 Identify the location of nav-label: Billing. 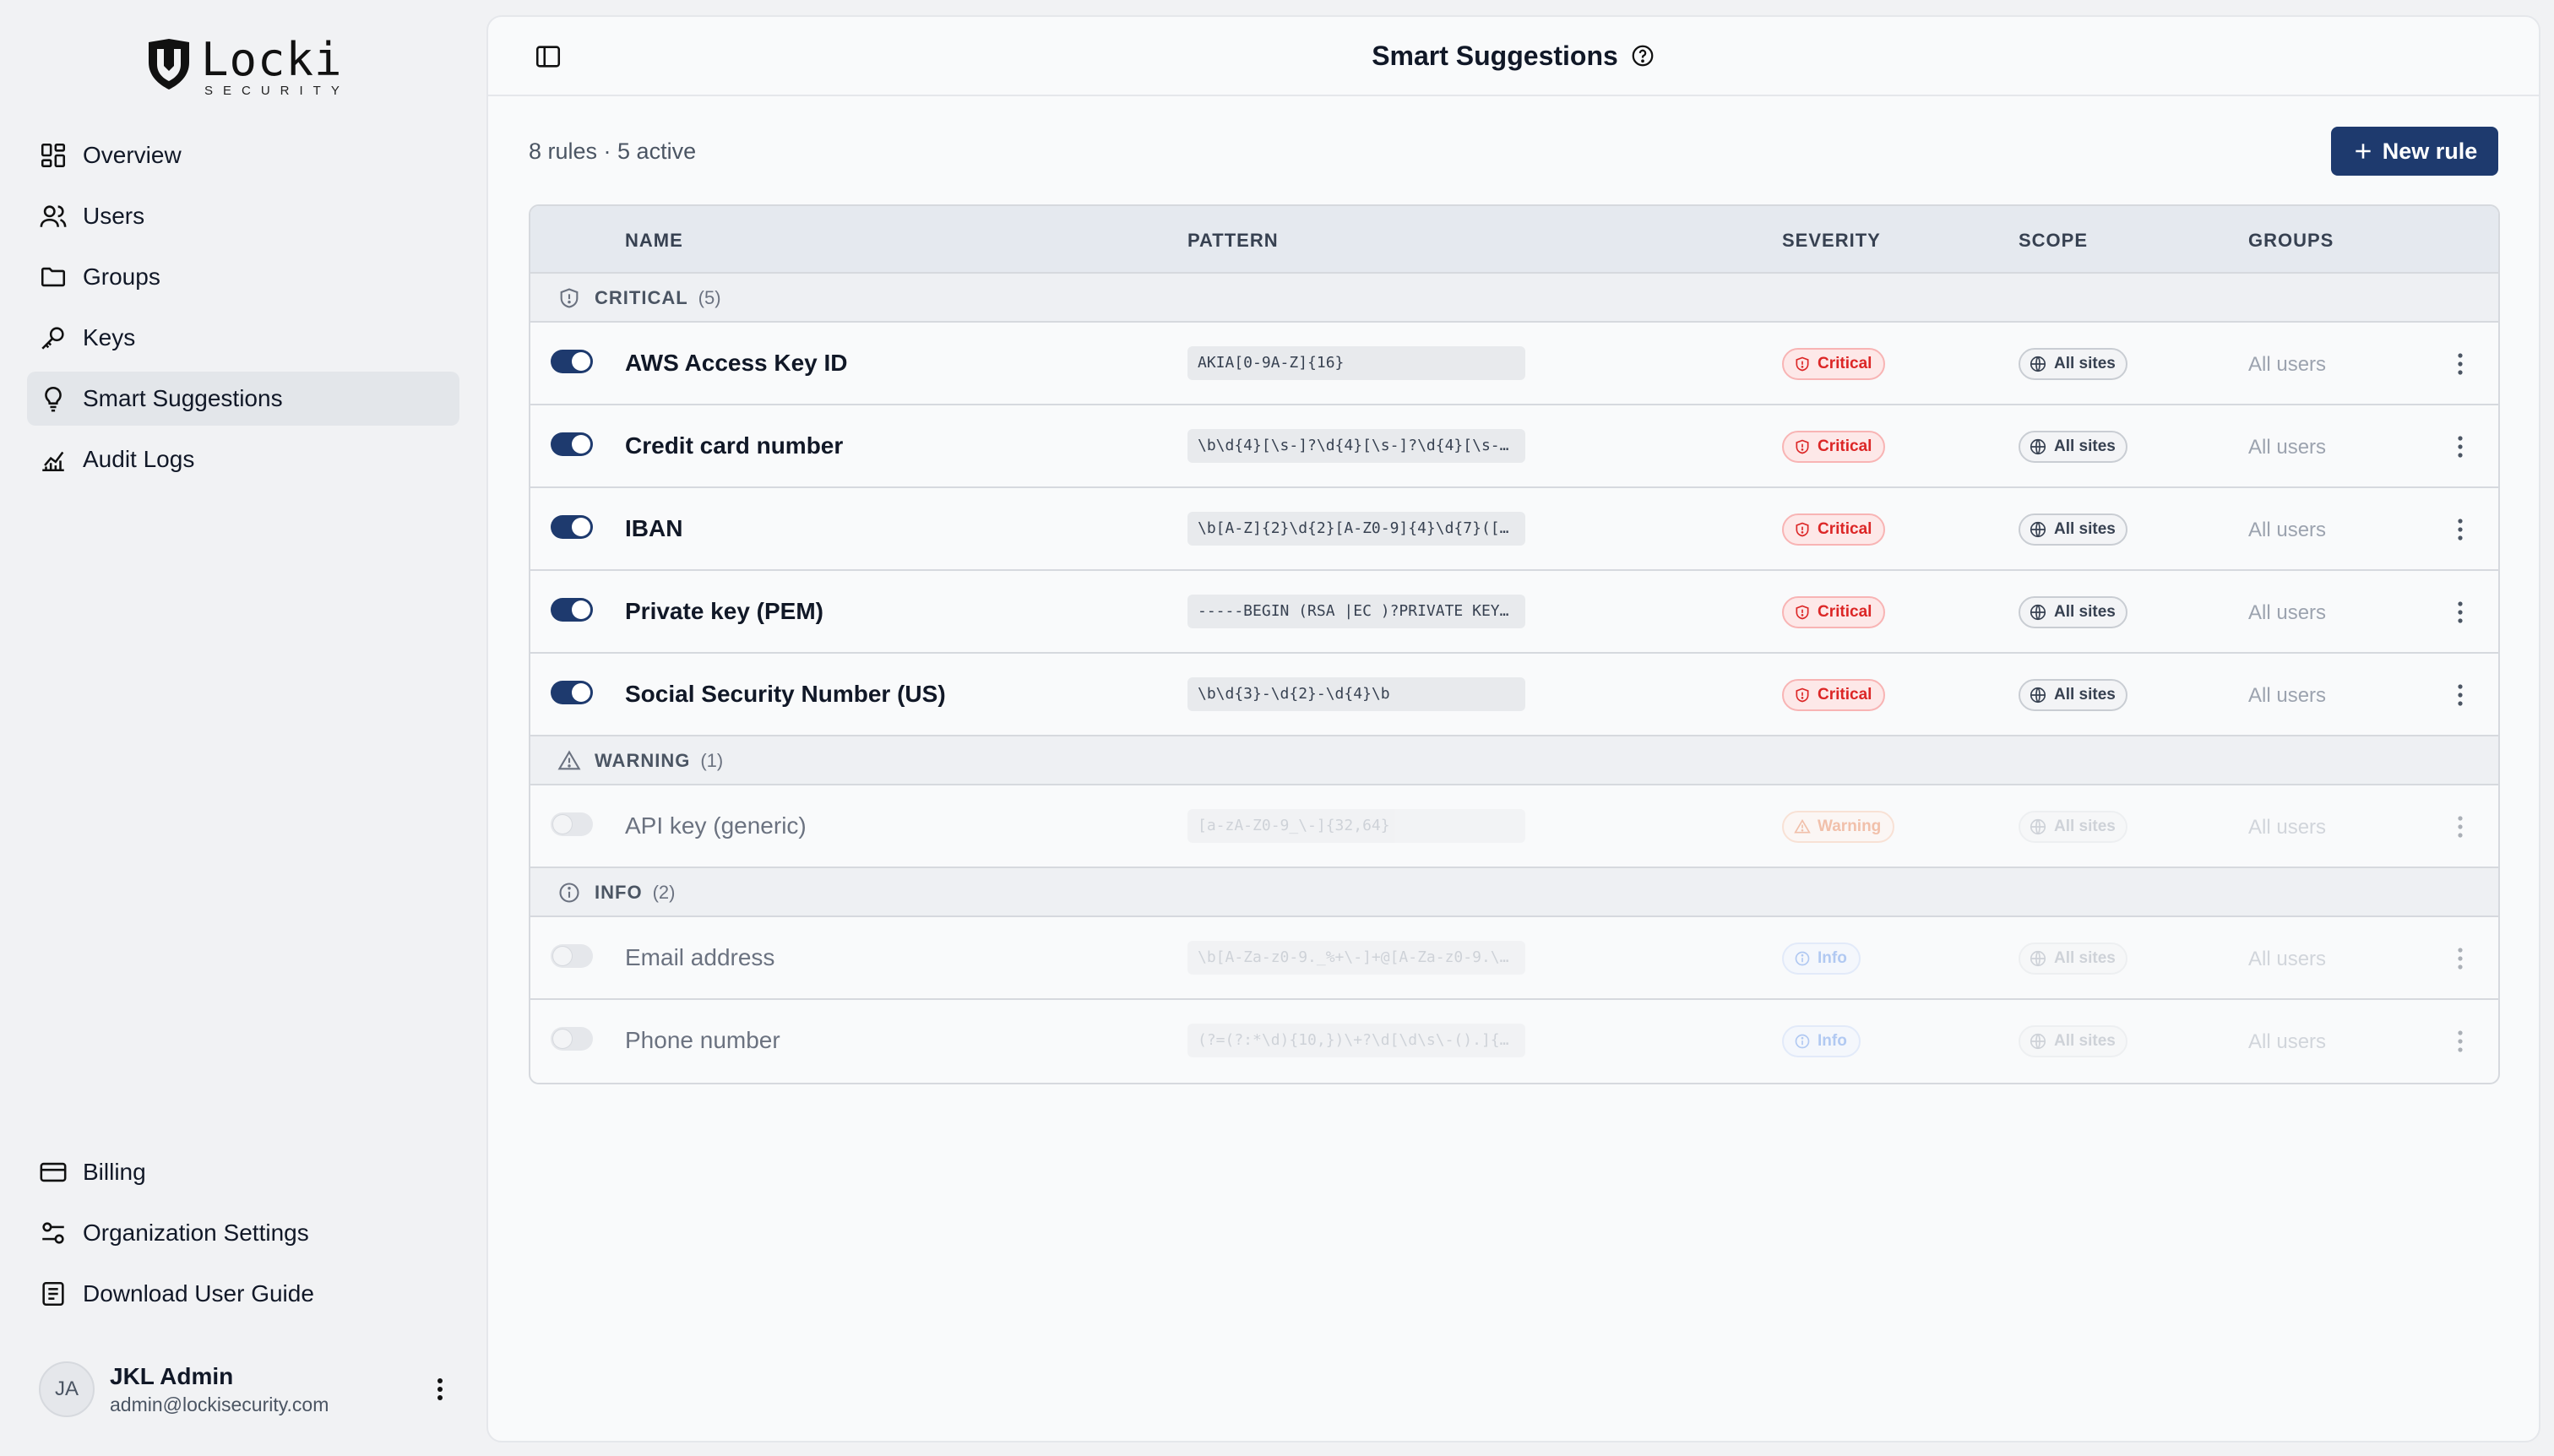
(114, 1172).